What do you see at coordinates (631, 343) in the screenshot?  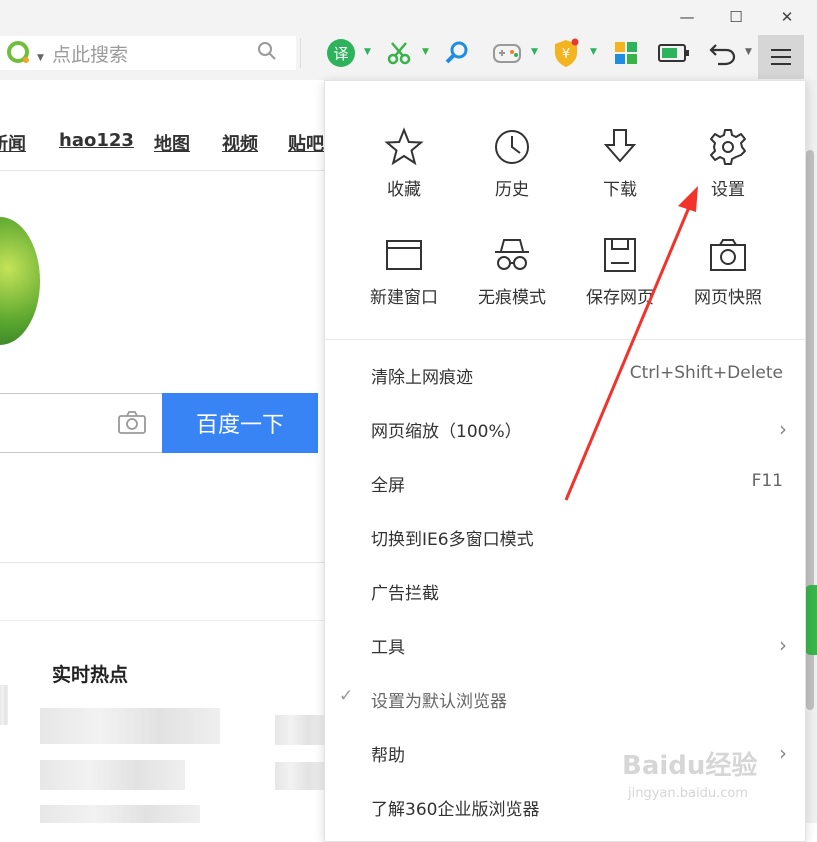 I see `annotation-arrow` at bounding box center [631, 343].